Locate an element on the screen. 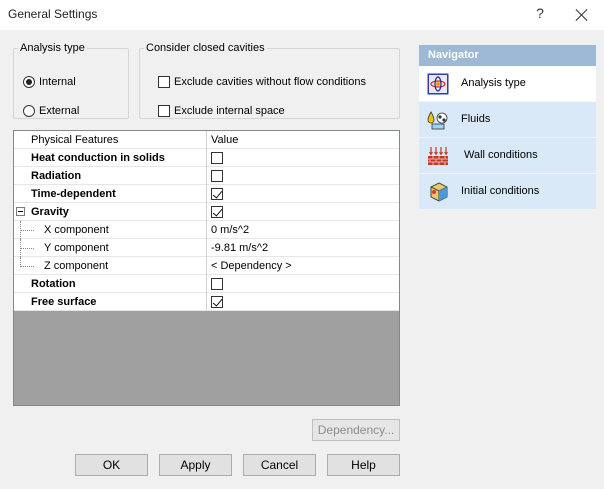  grid-row-heat-conduction-in-solids: Heat conduction in solids is located at coordinates (206, 158).